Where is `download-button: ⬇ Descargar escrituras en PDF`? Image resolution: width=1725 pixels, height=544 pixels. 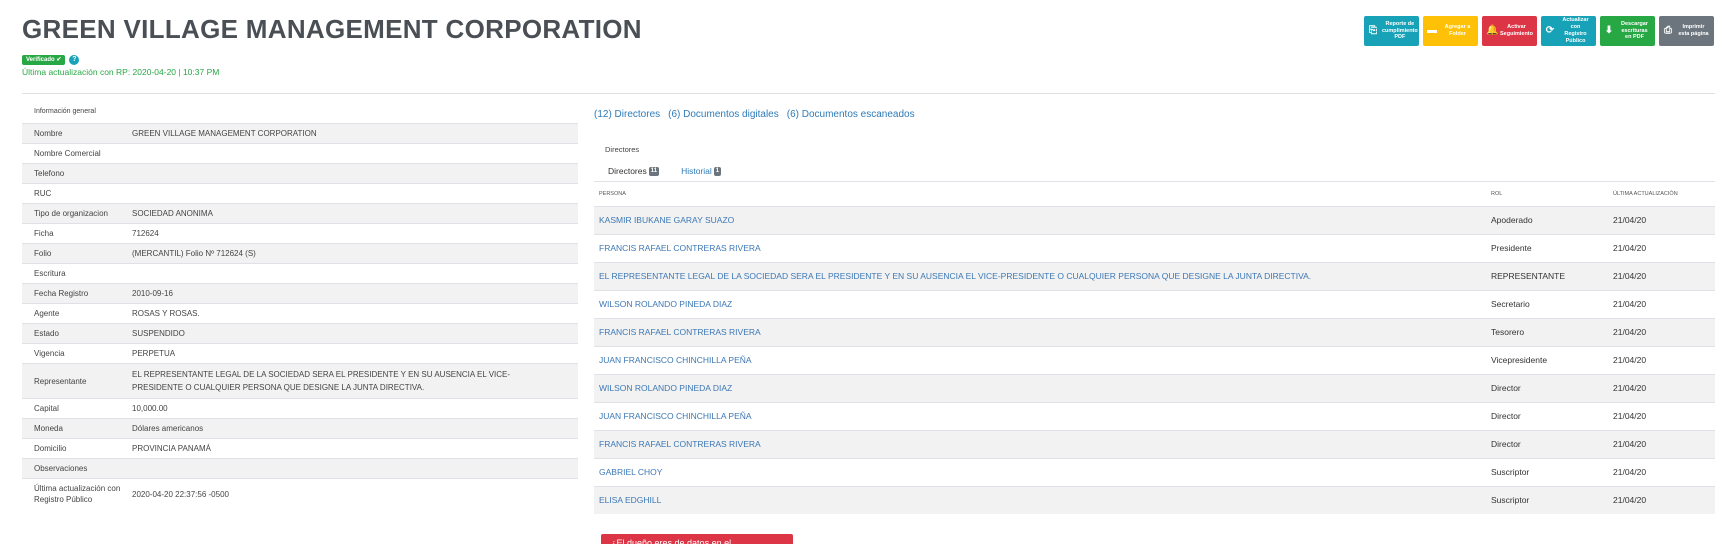 download-button: ⬇ Descargar escrituras en PDF is located at coordinates (1627, 31).